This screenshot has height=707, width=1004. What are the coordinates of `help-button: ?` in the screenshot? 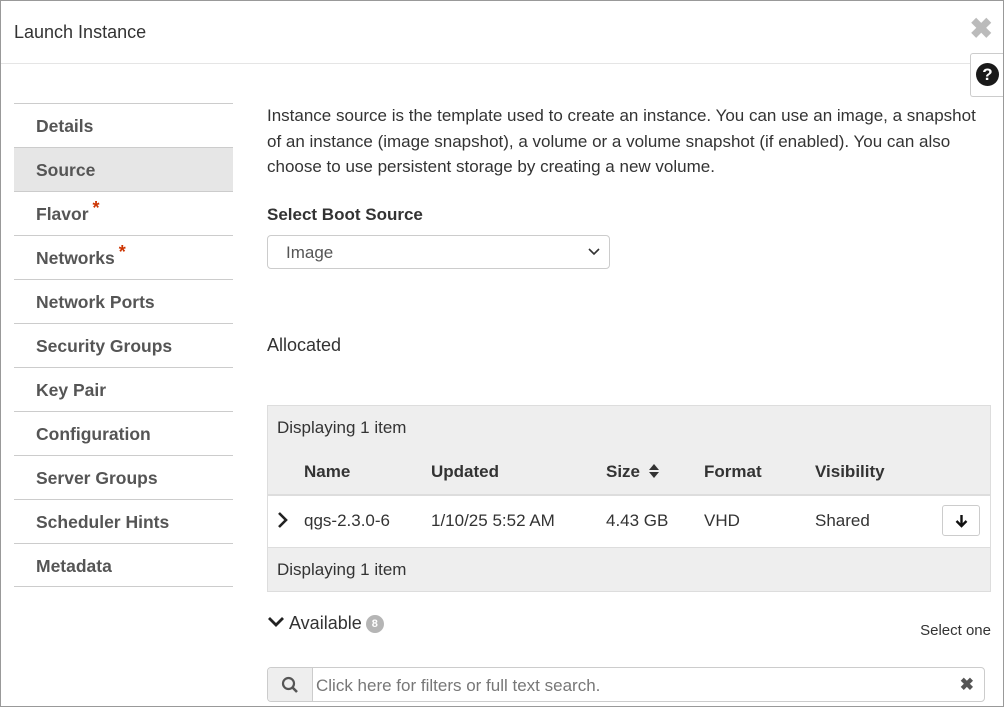 It's located at (986, 75).